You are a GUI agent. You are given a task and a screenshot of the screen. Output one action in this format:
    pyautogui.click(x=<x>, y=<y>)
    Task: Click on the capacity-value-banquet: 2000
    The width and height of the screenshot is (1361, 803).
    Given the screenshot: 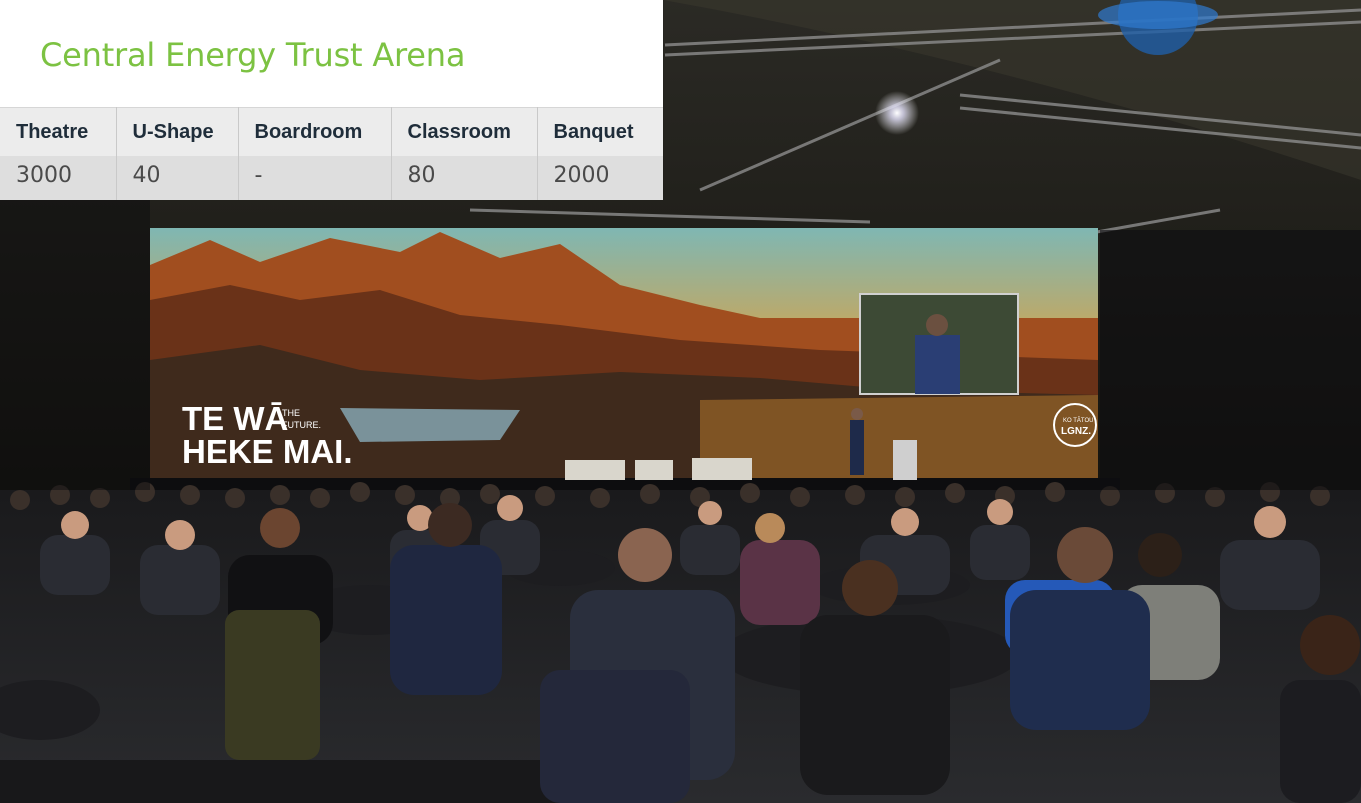 What is the action you would take?
    pyautogui.click(x=600, y=178)
    